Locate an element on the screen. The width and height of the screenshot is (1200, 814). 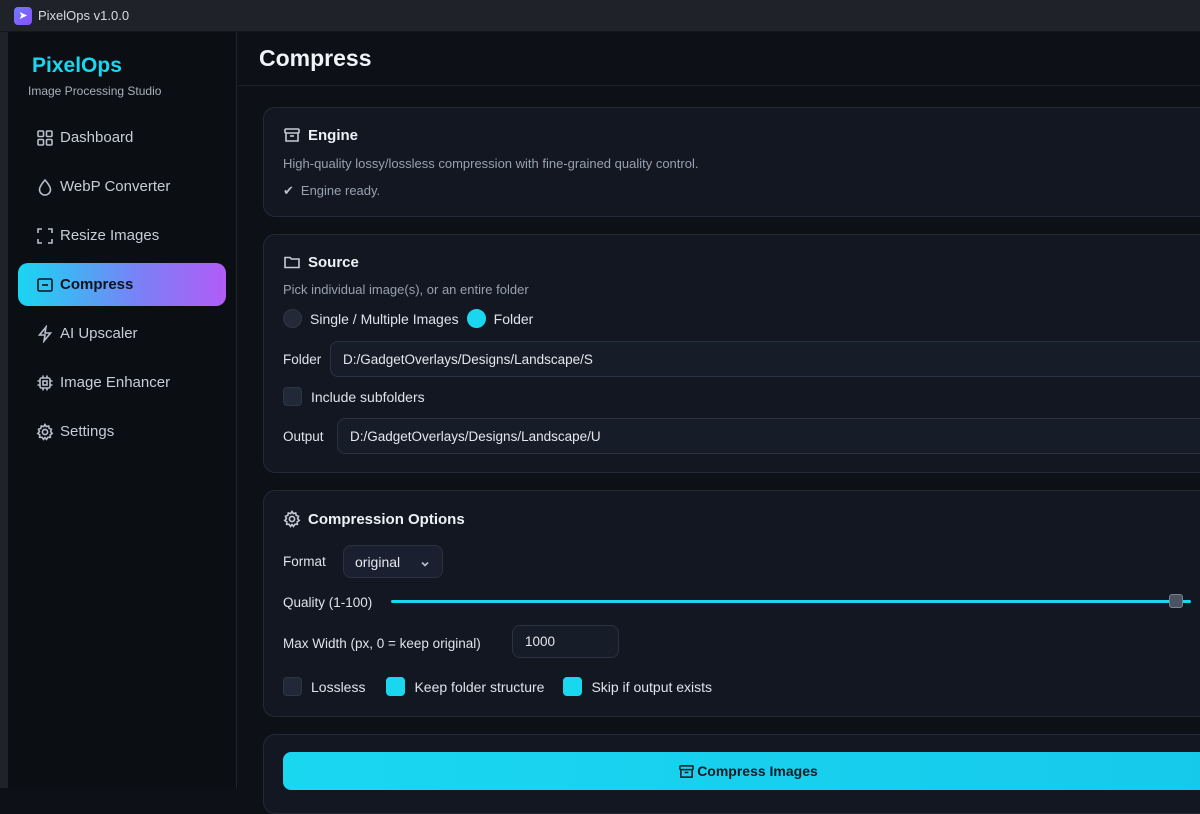
sidebar-item-ai-upscaler: AI Upscaler is located at coordinates (122, 333).